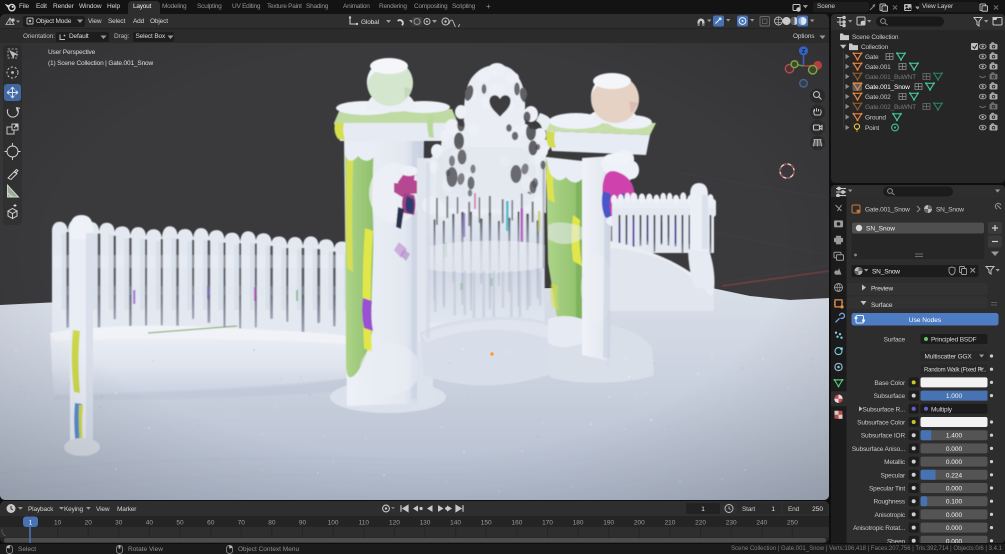 This screenshot has height=554, width=1005. What do you see at coordinates (578, 523) in the screenshot?
I see `svg-text: 180` at bounding box center [578, 523].